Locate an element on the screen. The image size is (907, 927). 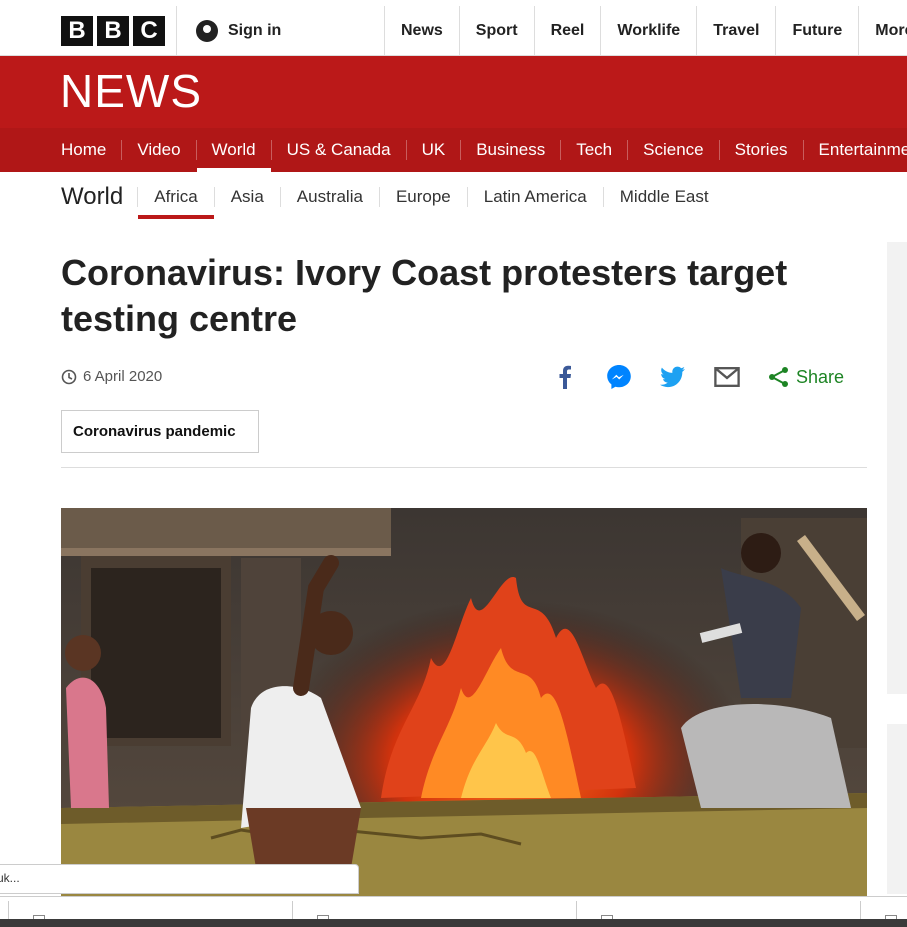
article-meta: 6 April 2020 is located at coordinates (111, 376).